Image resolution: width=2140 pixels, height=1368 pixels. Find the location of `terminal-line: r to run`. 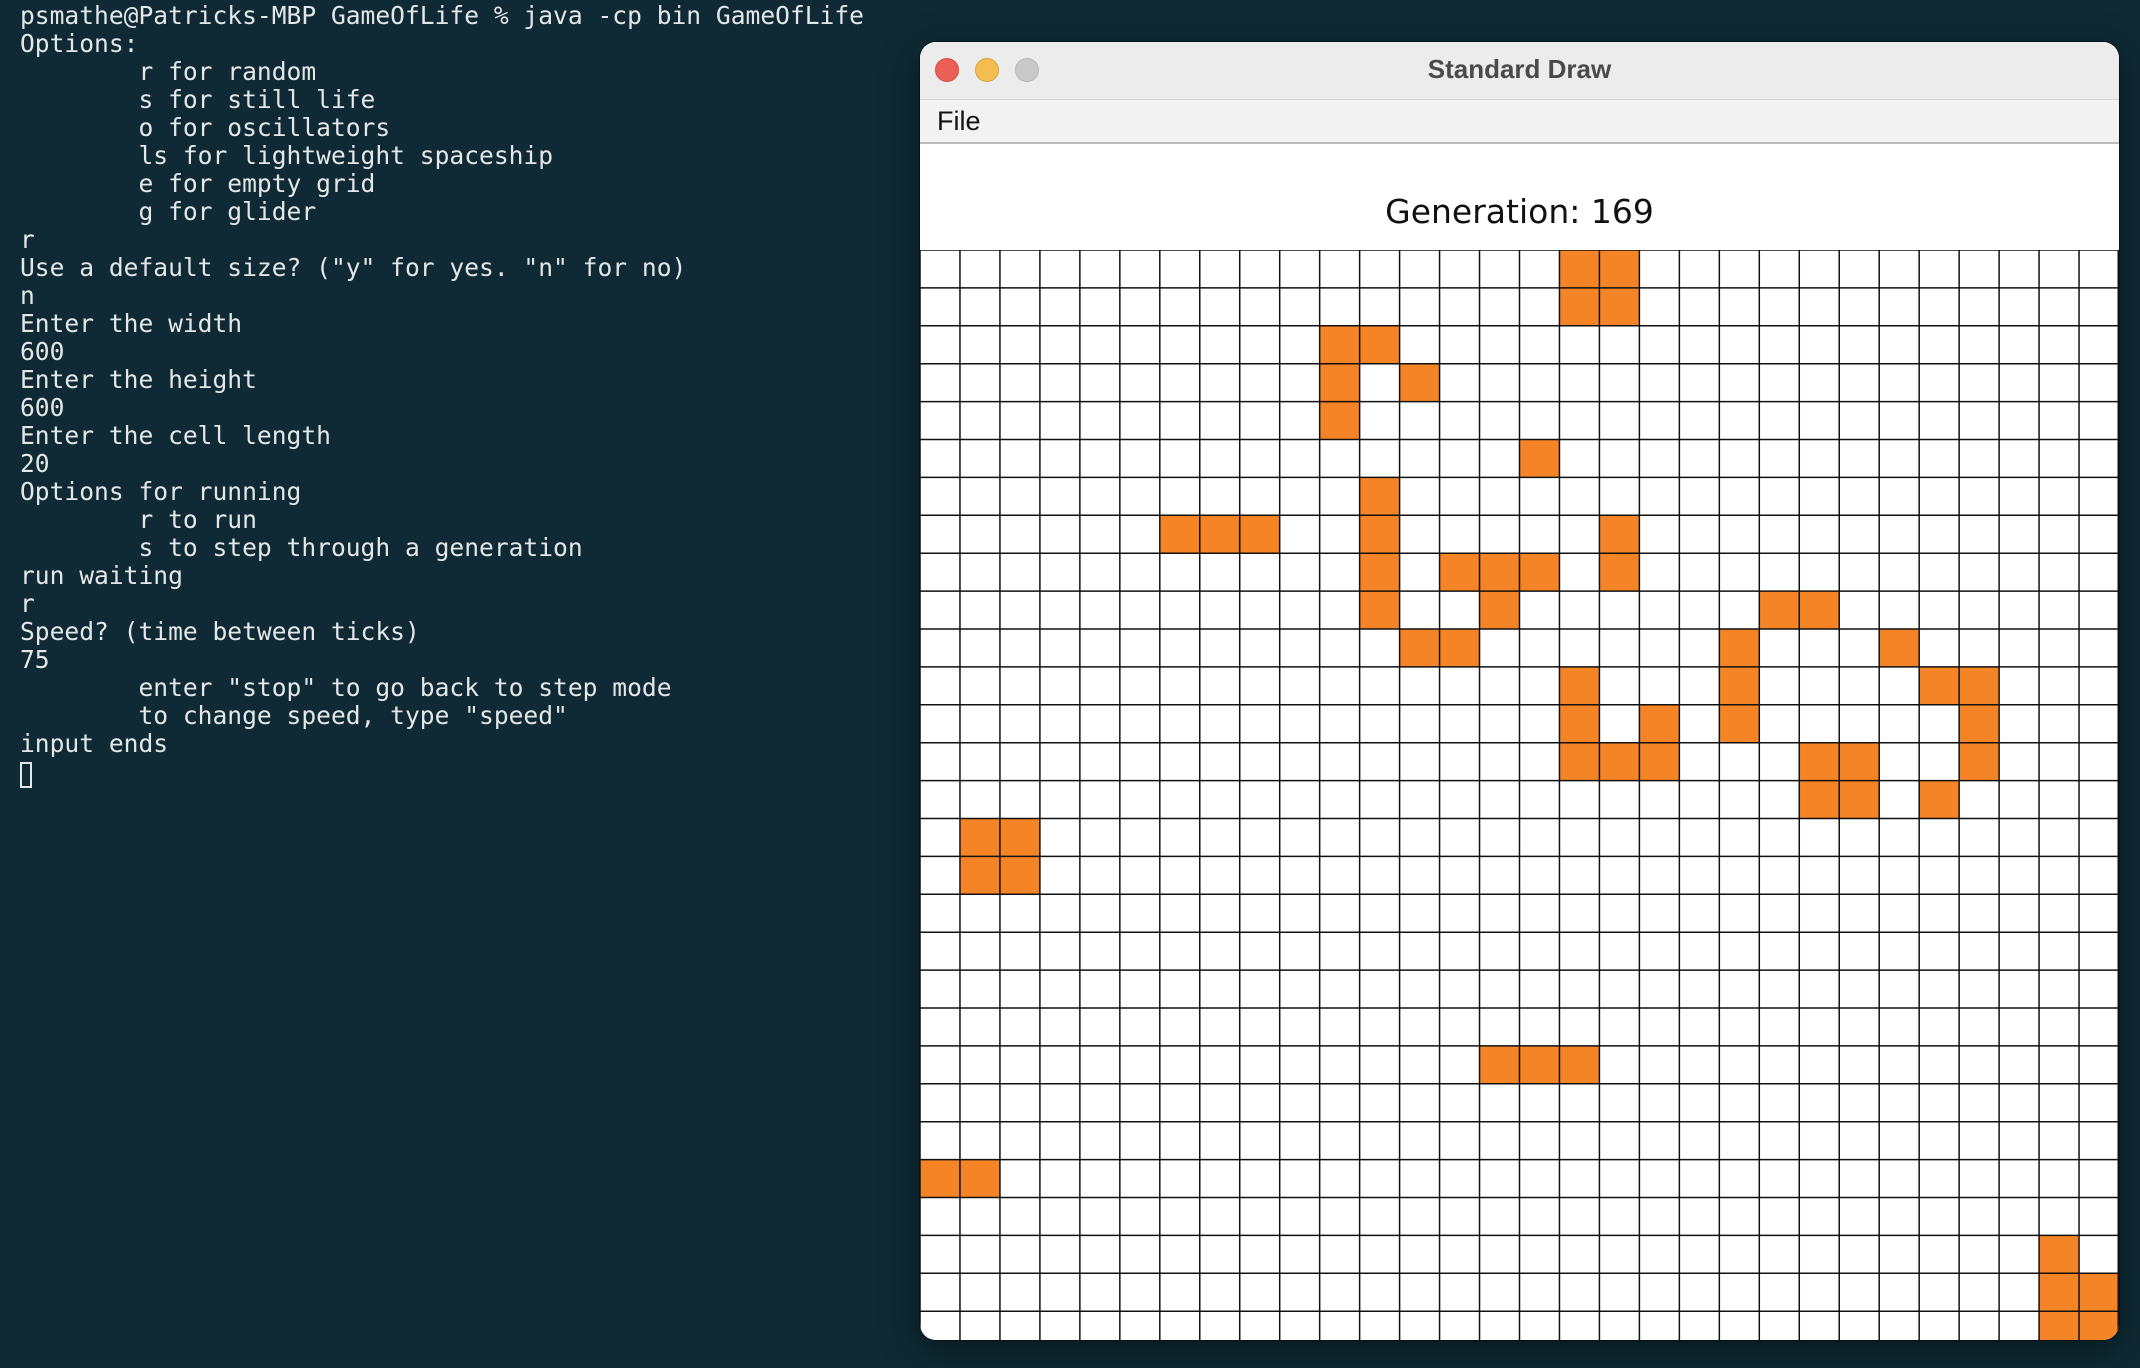

terminal-line: r to run is located at coordinates (138, 519).